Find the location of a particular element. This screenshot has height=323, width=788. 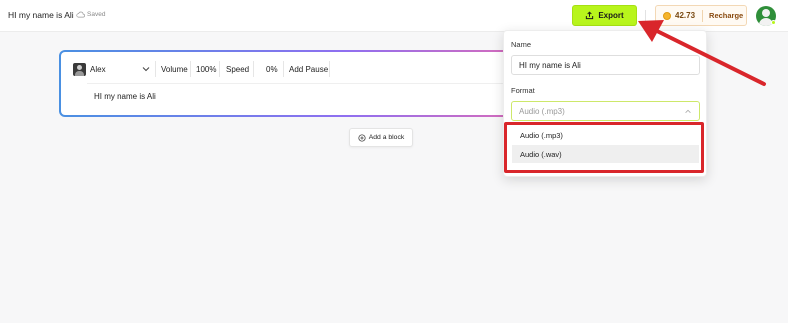

name-input: HI my name is Ali is located at coordinates (605, 65).